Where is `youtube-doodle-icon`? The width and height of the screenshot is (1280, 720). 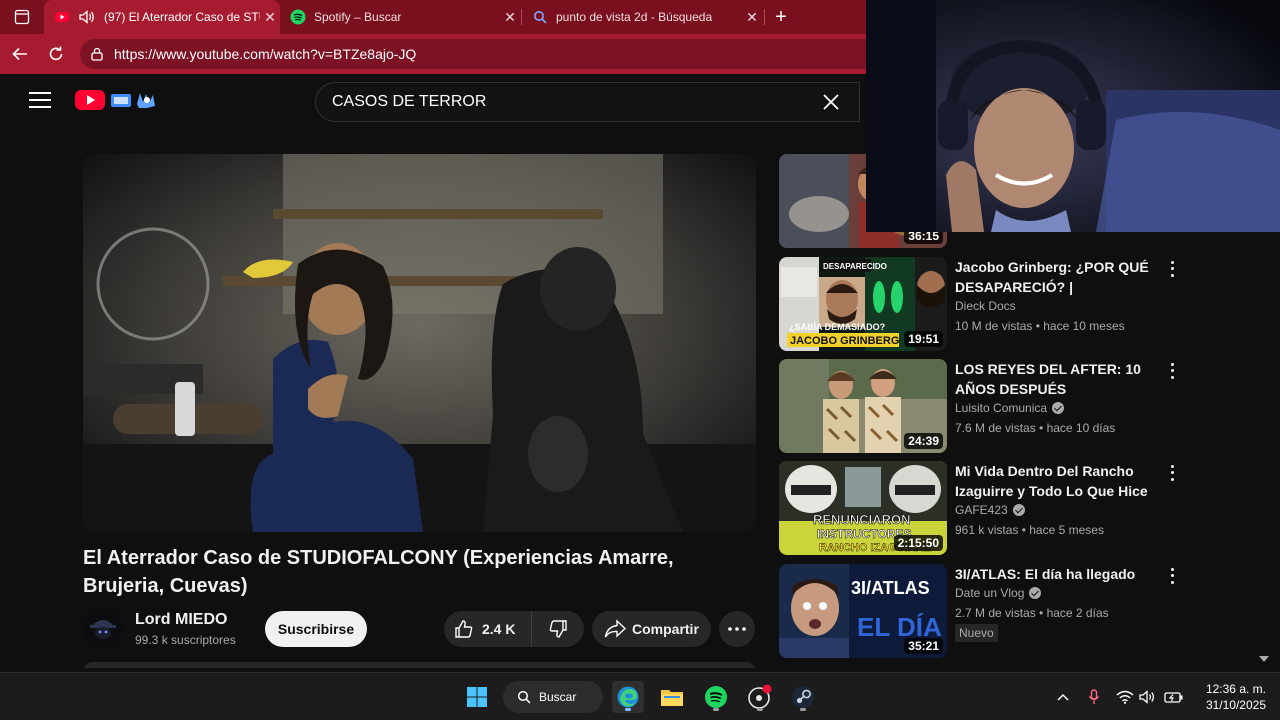 youtube-doodle-icon is located at coordinates (133, 100).